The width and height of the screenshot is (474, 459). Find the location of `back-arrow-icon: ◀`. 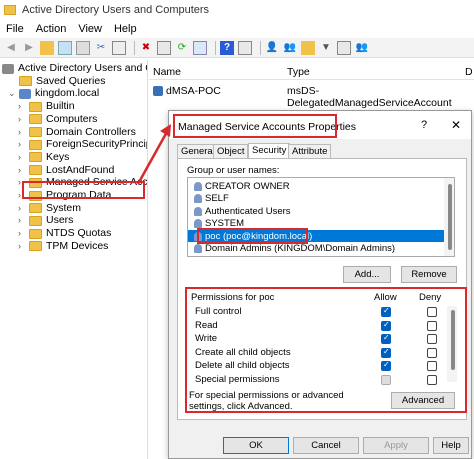

back-arrow-icon: ◀ is located at coordinates (11, 48).